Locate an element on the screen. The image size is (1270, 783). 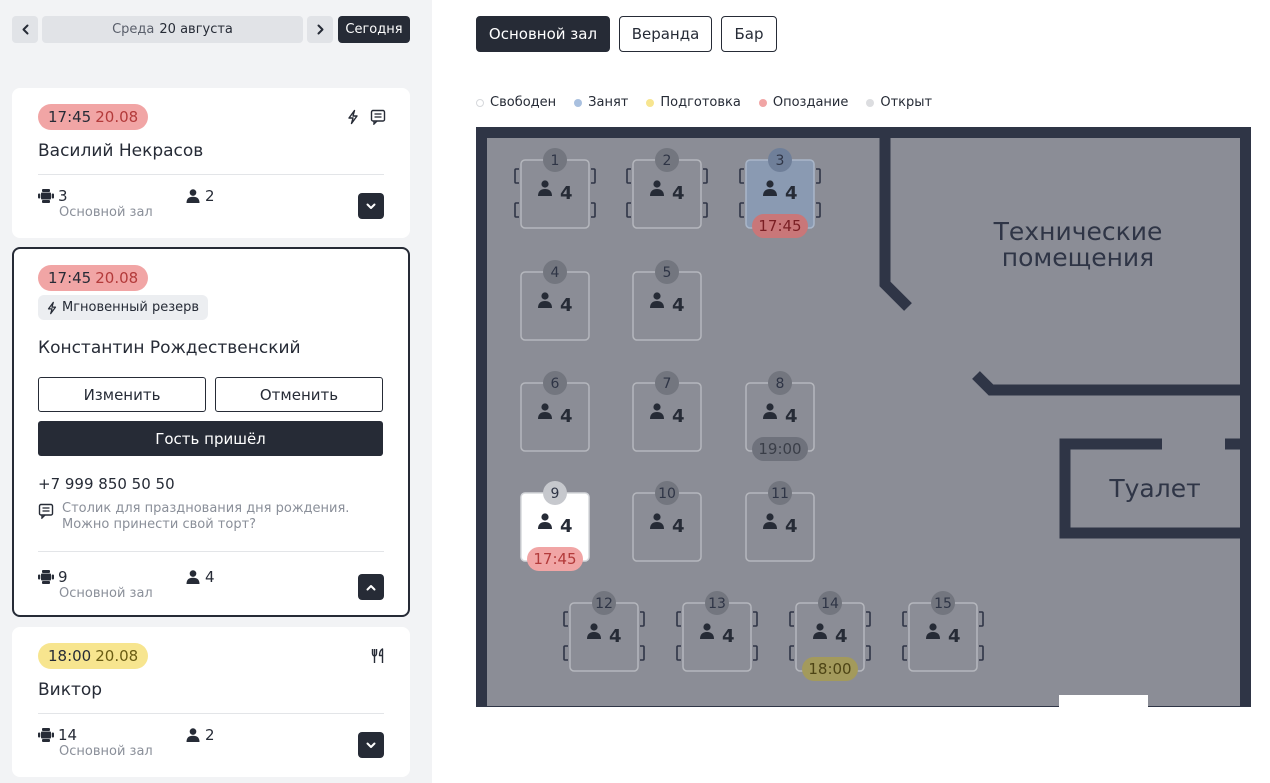
collapse-button is located at coordinates (371, 587).